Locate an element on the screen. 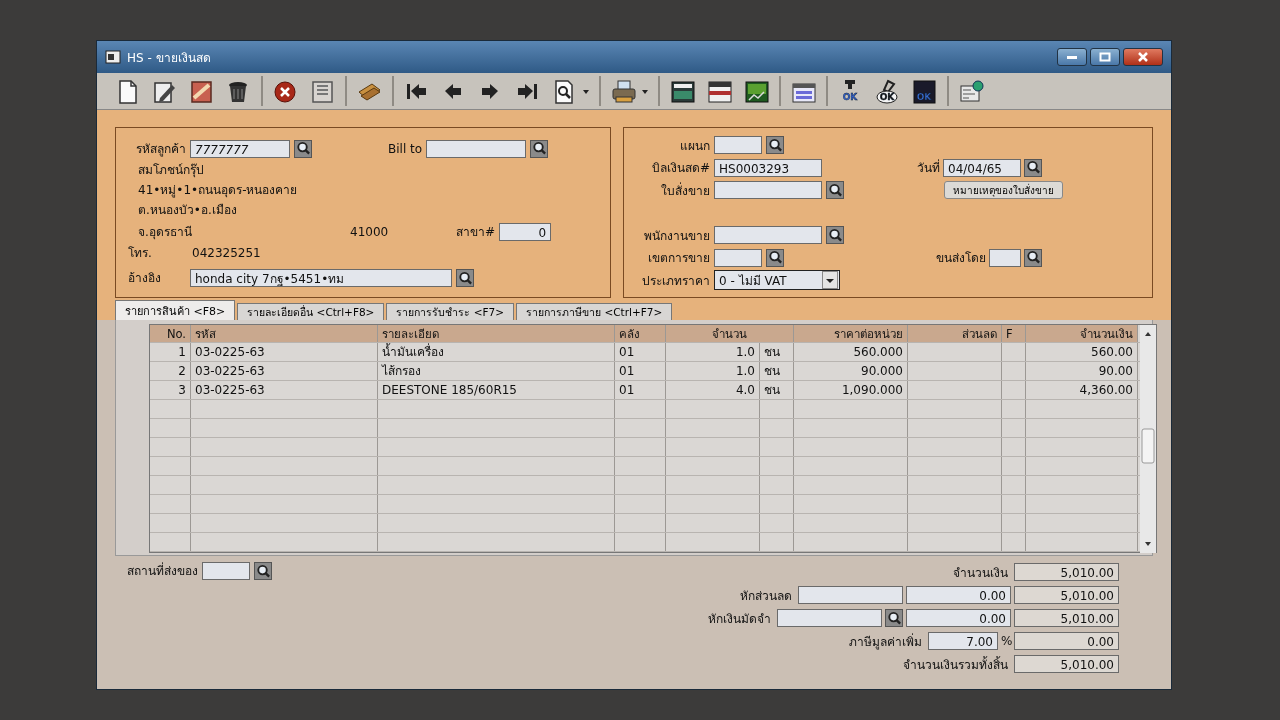  total-label: จำนวนเงิน is located at coordinates (980, 573).